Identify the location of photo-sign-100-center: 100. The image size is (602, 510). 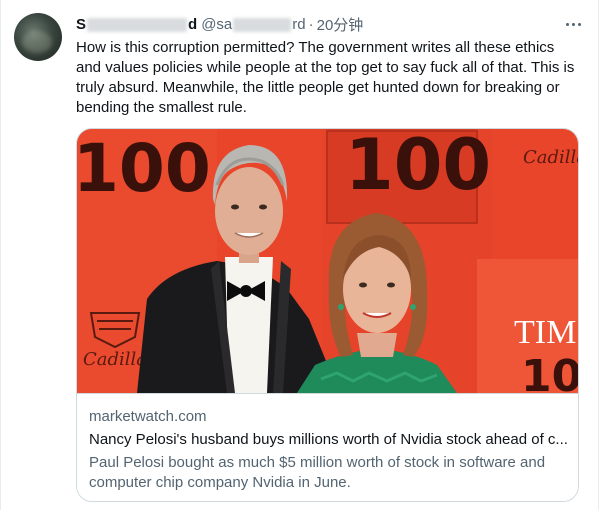
(418, 167).